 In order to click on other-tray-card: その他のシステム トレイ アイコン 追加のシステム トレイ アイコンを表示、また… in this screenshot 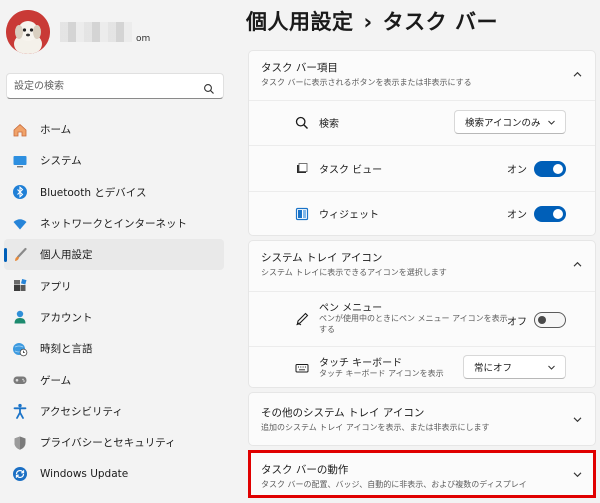, I will do `click(422, 419)`.